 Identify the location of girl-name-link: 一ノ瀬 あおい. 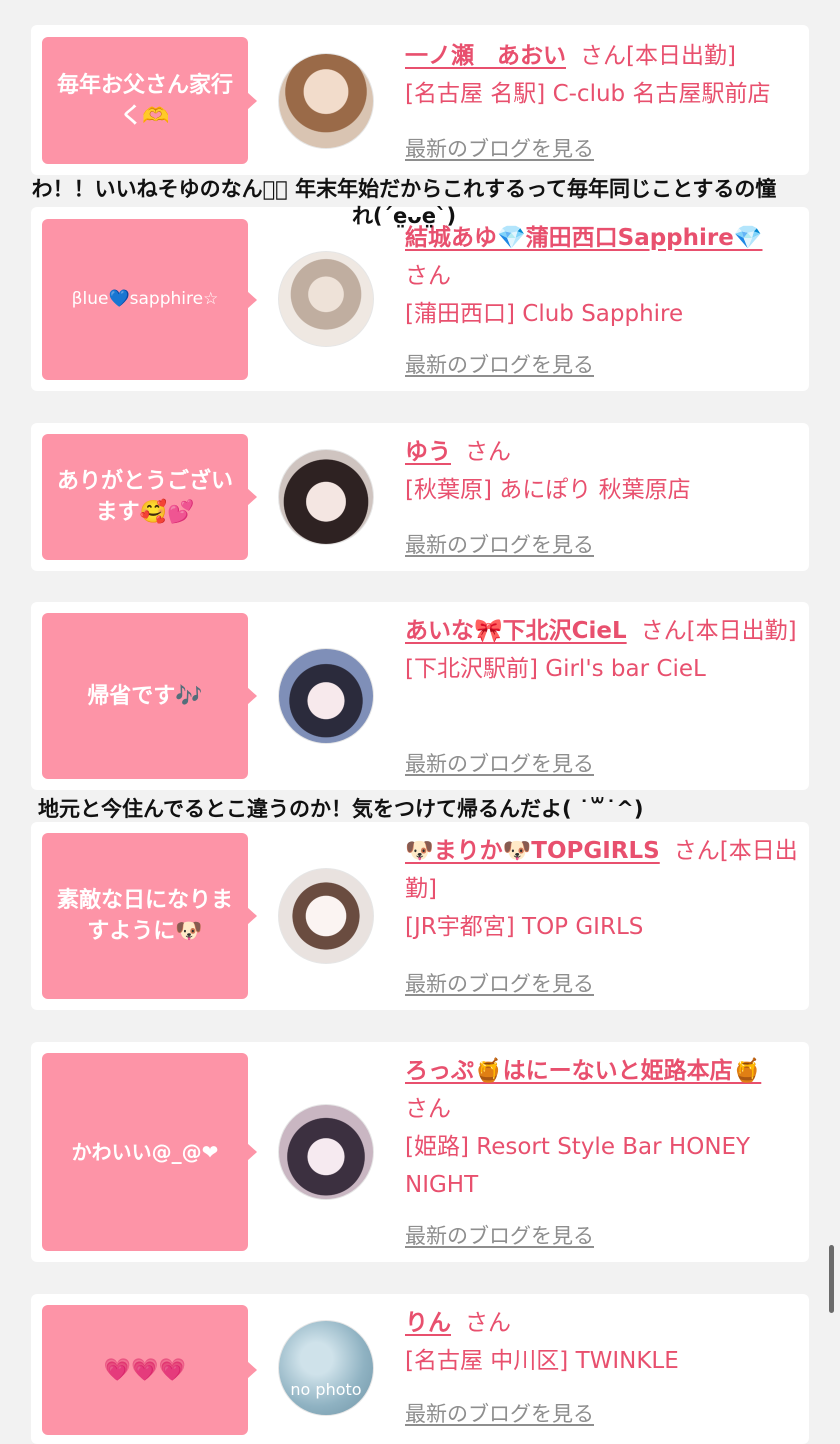
(485, 56).